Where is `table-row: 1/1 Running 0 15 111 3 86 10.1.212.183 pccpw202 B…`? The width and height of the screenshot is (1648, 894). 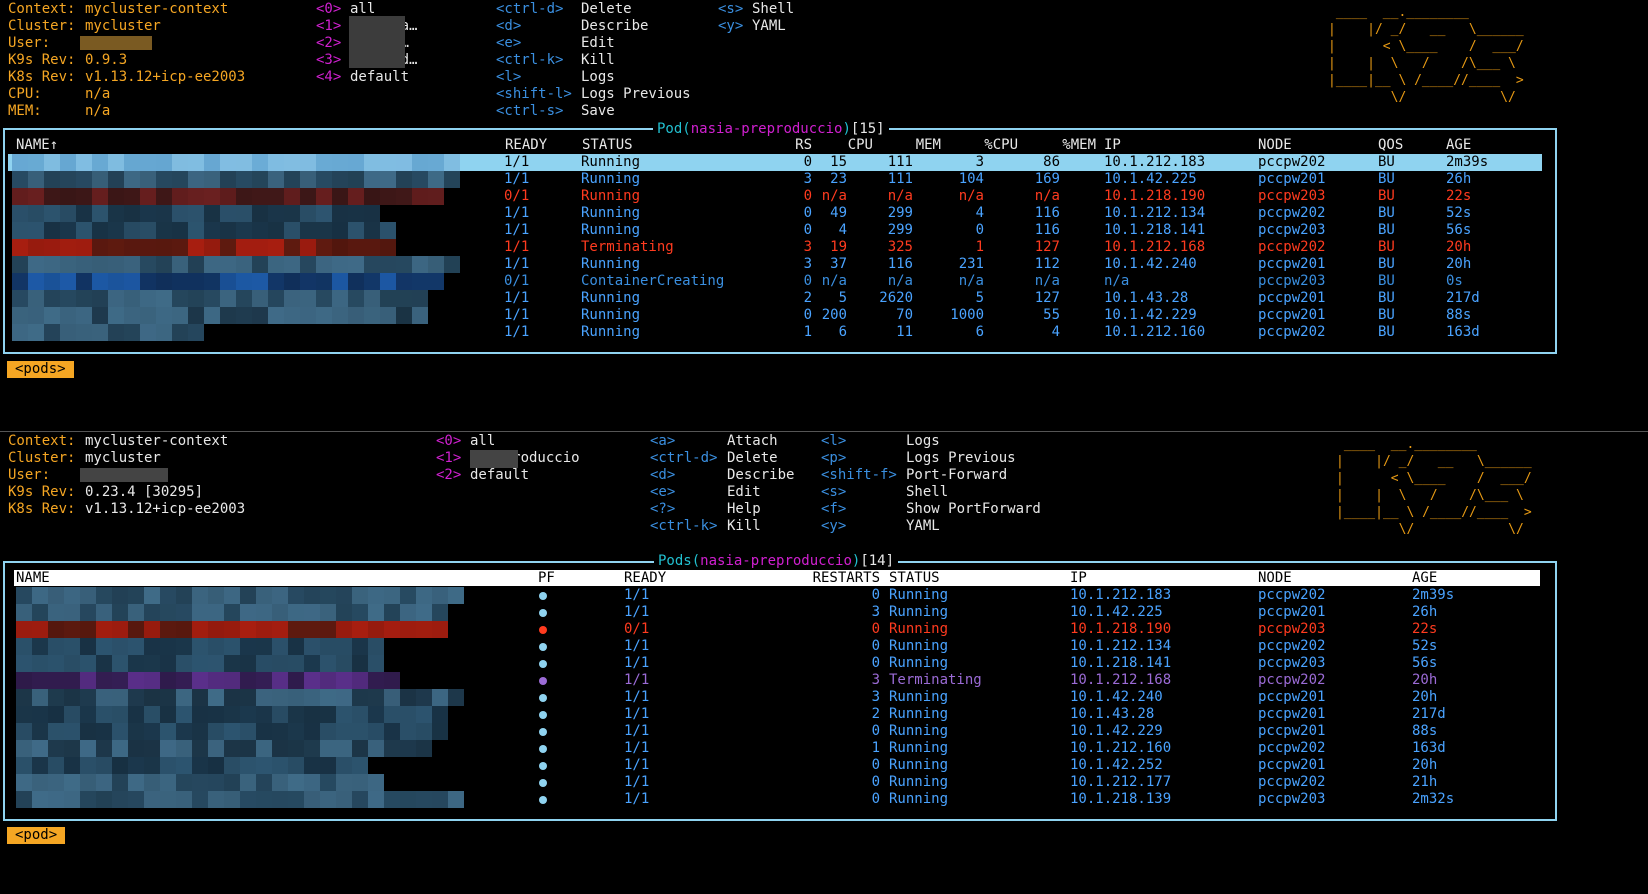 table-row: 1/1 Running 0 15 111 3 86 10.1.212.183 pccpw202 B… is located at coordinates (775, 162).